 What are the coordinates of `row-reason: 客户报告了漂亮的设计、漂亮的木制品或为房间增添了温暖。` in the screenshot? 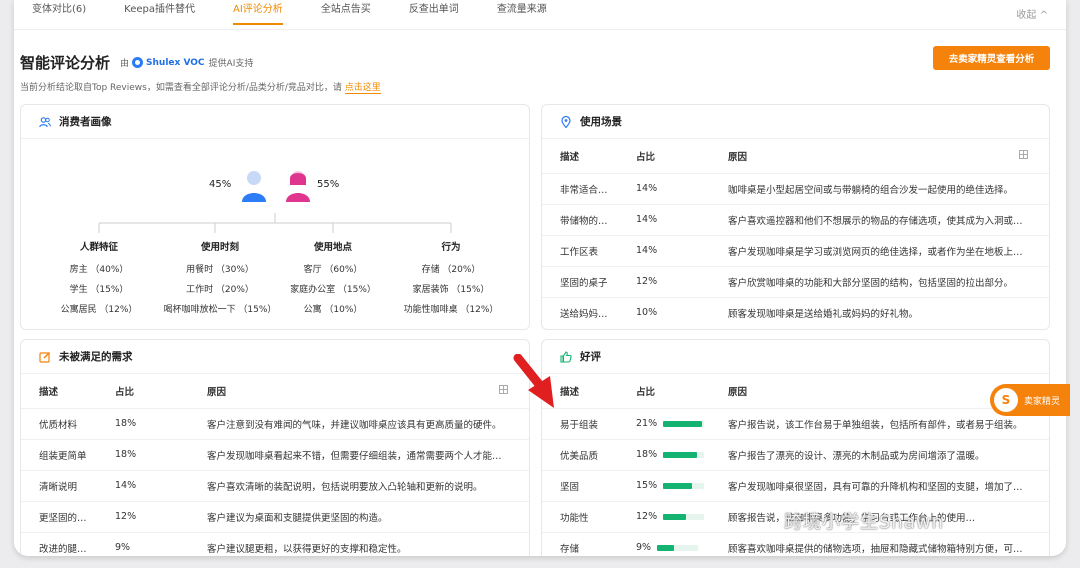 It's located at (888, 454).